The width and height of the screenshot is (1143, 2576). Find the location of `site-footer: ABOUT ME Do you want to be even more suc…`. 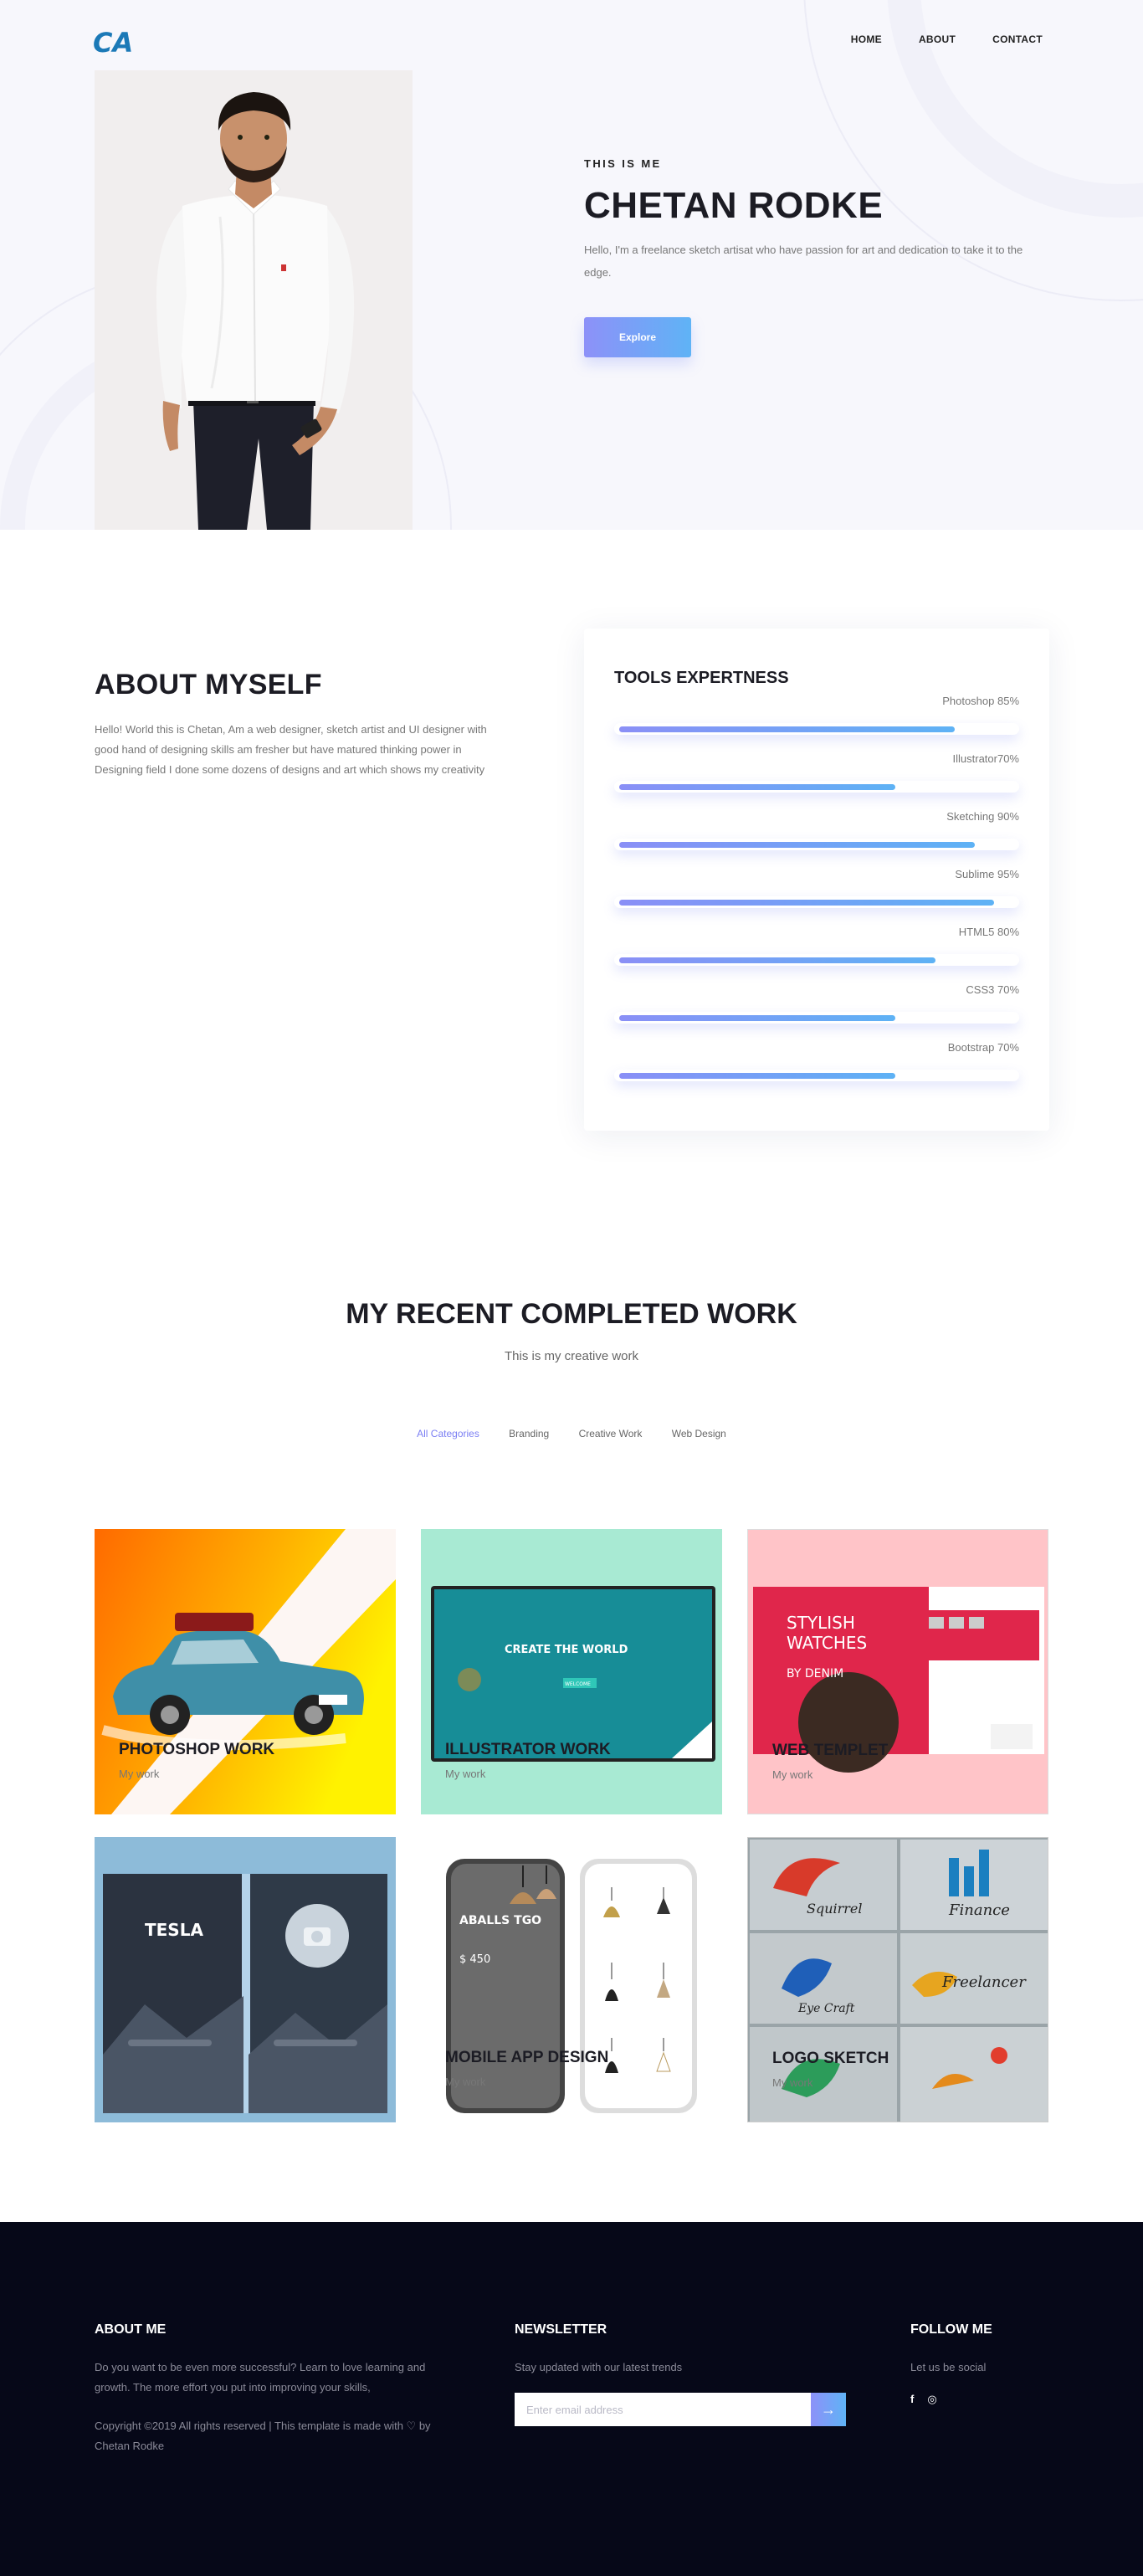

site-footer: ABOUT ME Do you want to be even more suc… is located at coordinates (571, 2399).